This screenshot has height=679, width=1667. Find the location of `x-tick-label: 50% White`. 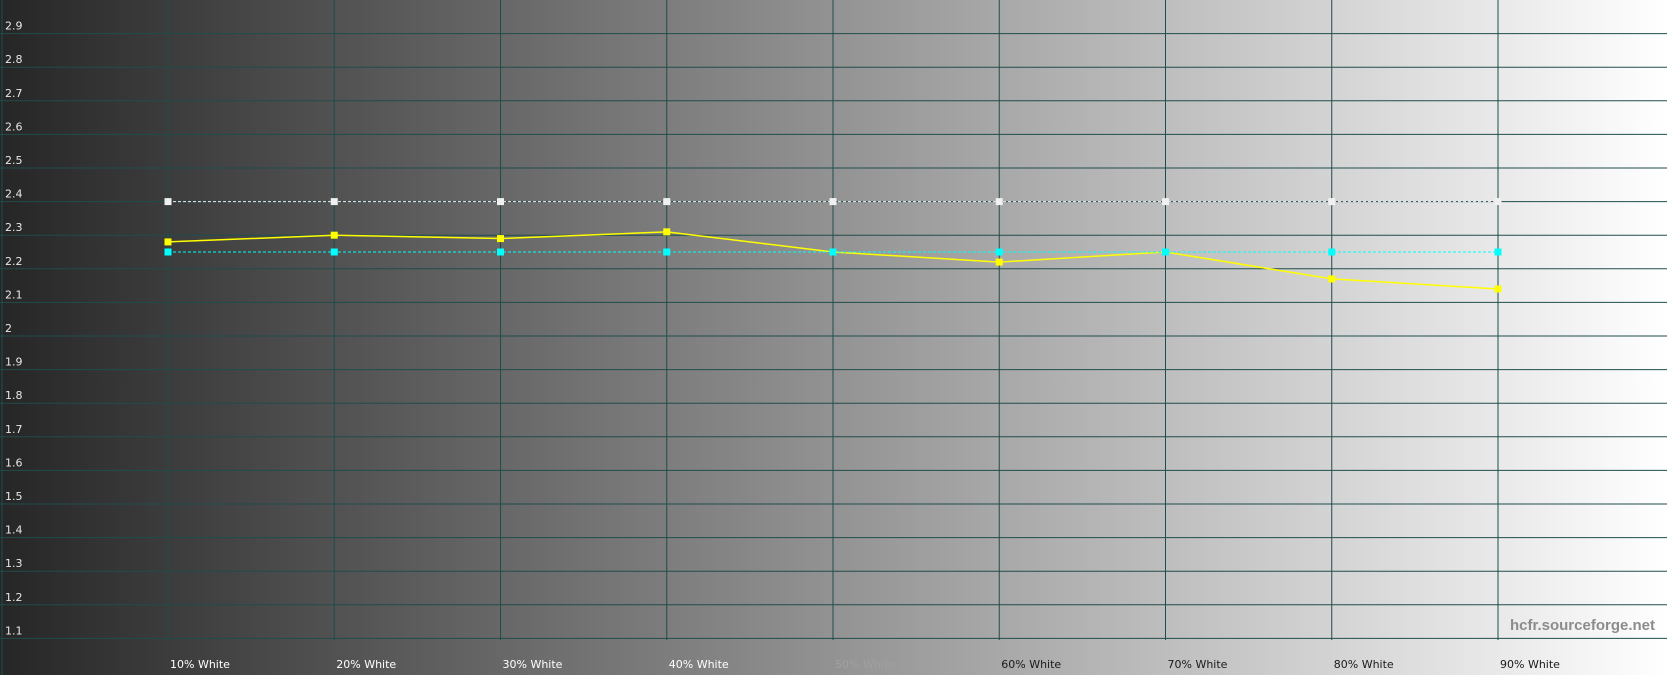

x-tick-label: 50% White is located at coordinates (865, 664).